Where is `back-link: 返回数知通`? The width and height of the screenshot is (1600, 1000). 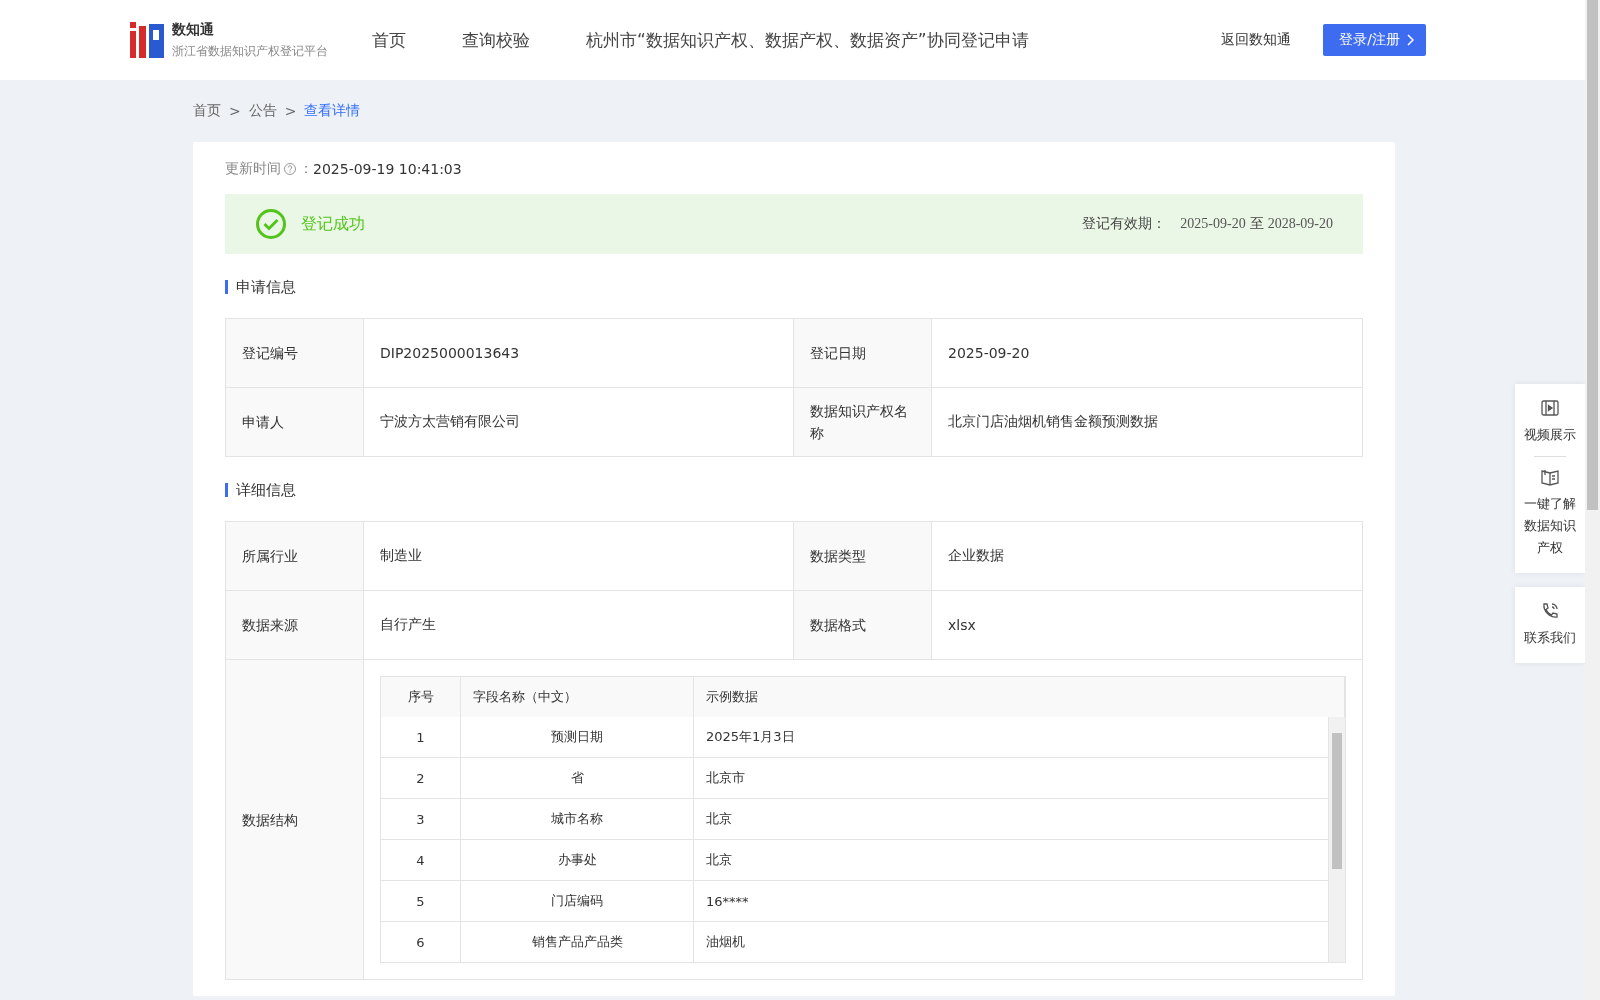
back-link: 返回数知通 is located at coordinates (1256, 40).